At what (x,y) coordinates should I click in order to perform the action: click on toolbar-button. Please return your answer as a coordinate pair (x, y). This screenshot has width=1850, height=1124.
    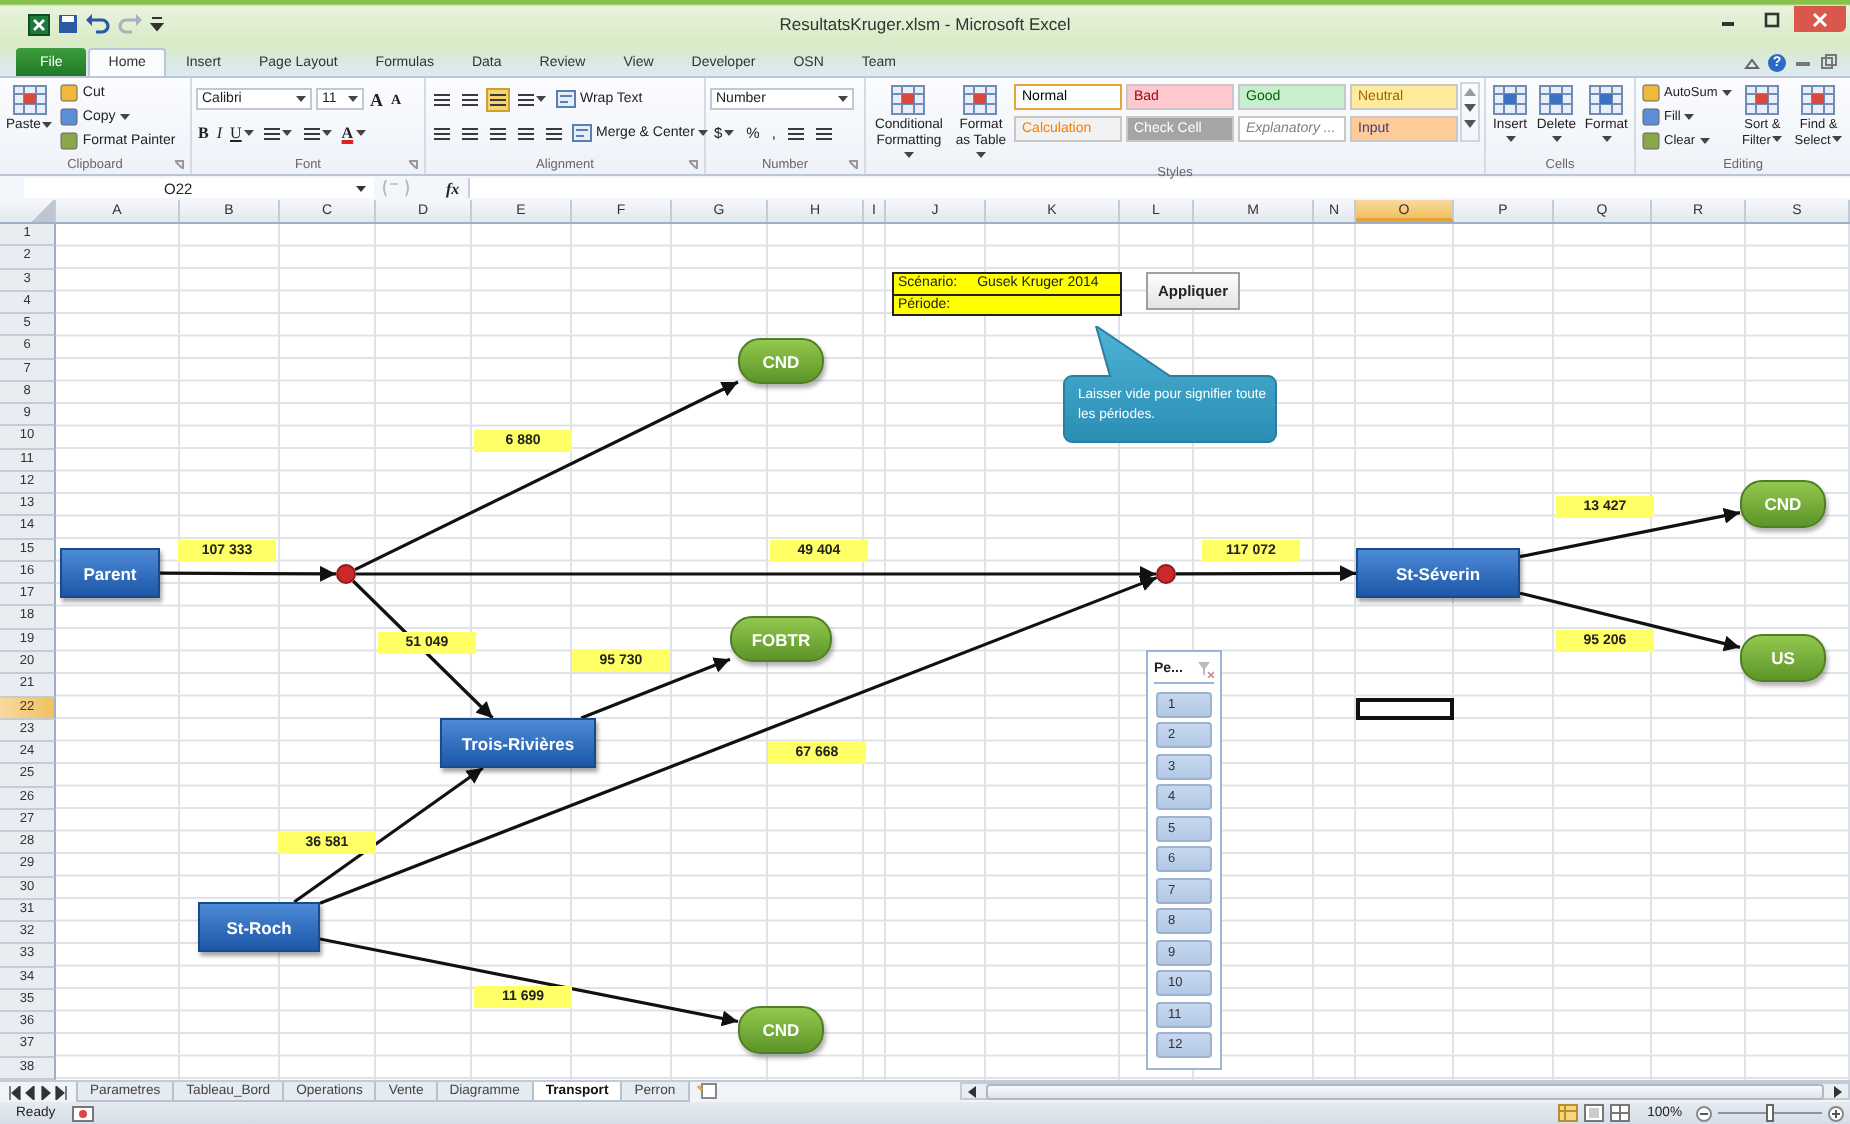
    Looking at the image, I should click on (498, 99).